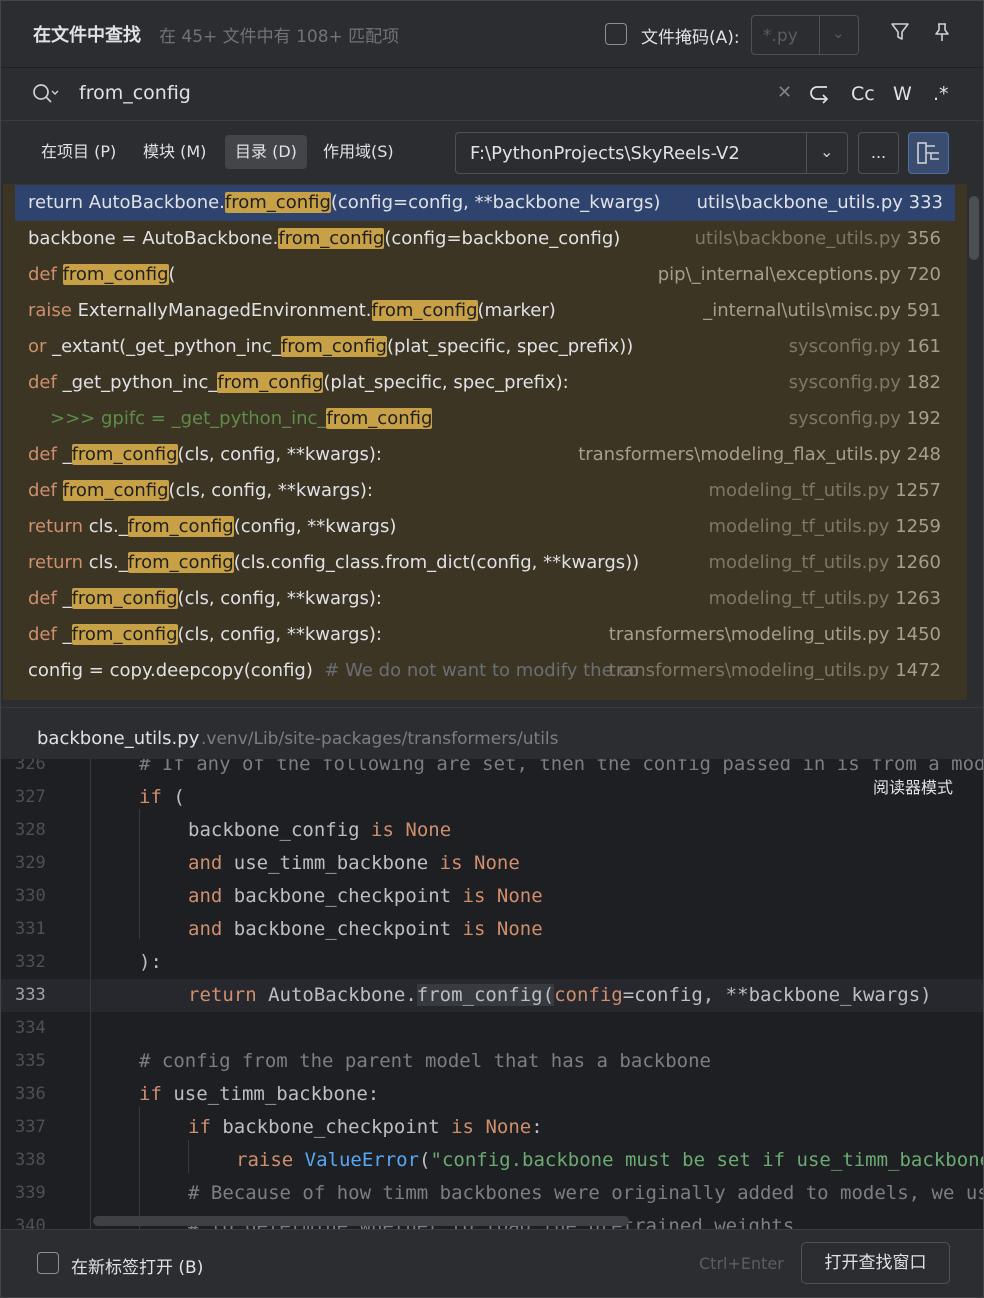  What do you see at coordinates (446, 382) in the screenshot?
I see `result-suffix: (plat_specific, spec_prefix):` at bounding box center [446, 382].